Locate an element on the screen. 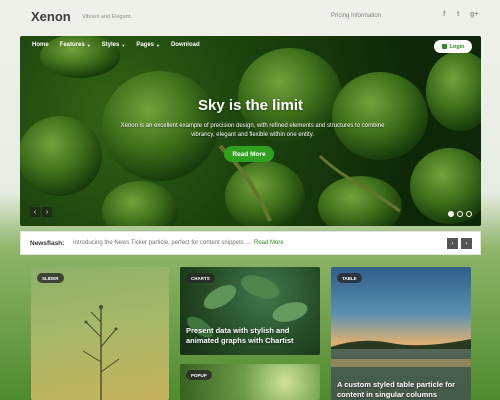 The height and width of the screenshot is (400, 500). card-badge: TABLE is located at coordinates (349, 278).